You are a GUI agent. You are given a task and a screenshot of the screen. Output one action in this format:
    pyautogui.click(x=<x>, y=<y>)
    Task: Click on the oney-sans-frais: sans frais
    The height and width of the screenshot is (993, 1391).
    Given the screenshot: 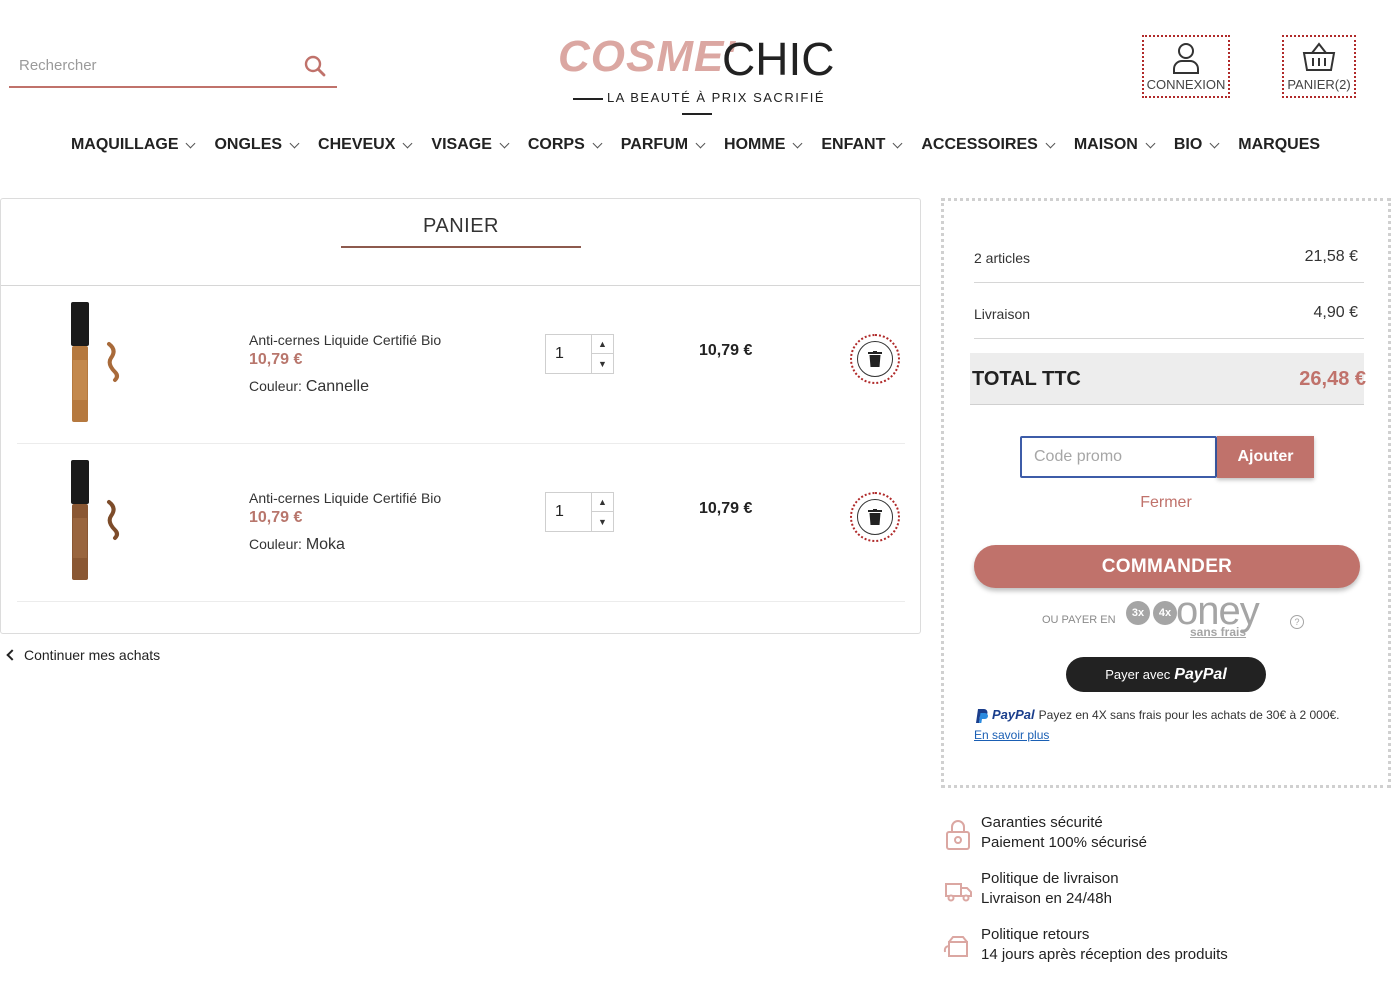 What is the action you would take?
    pyautogui.click(x=1218, y=632)
    